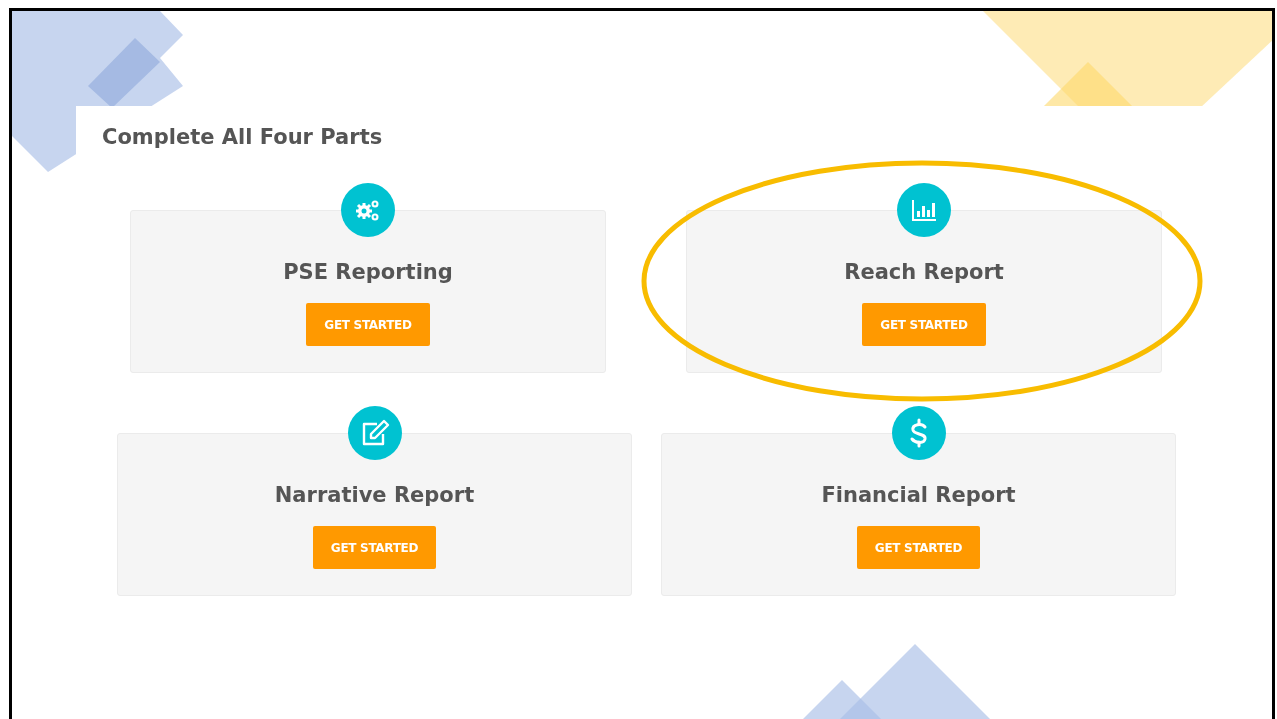  Describe the element at coordinates (918, 495) in the screenshot. I see `part-title: Financial Report` at that location.